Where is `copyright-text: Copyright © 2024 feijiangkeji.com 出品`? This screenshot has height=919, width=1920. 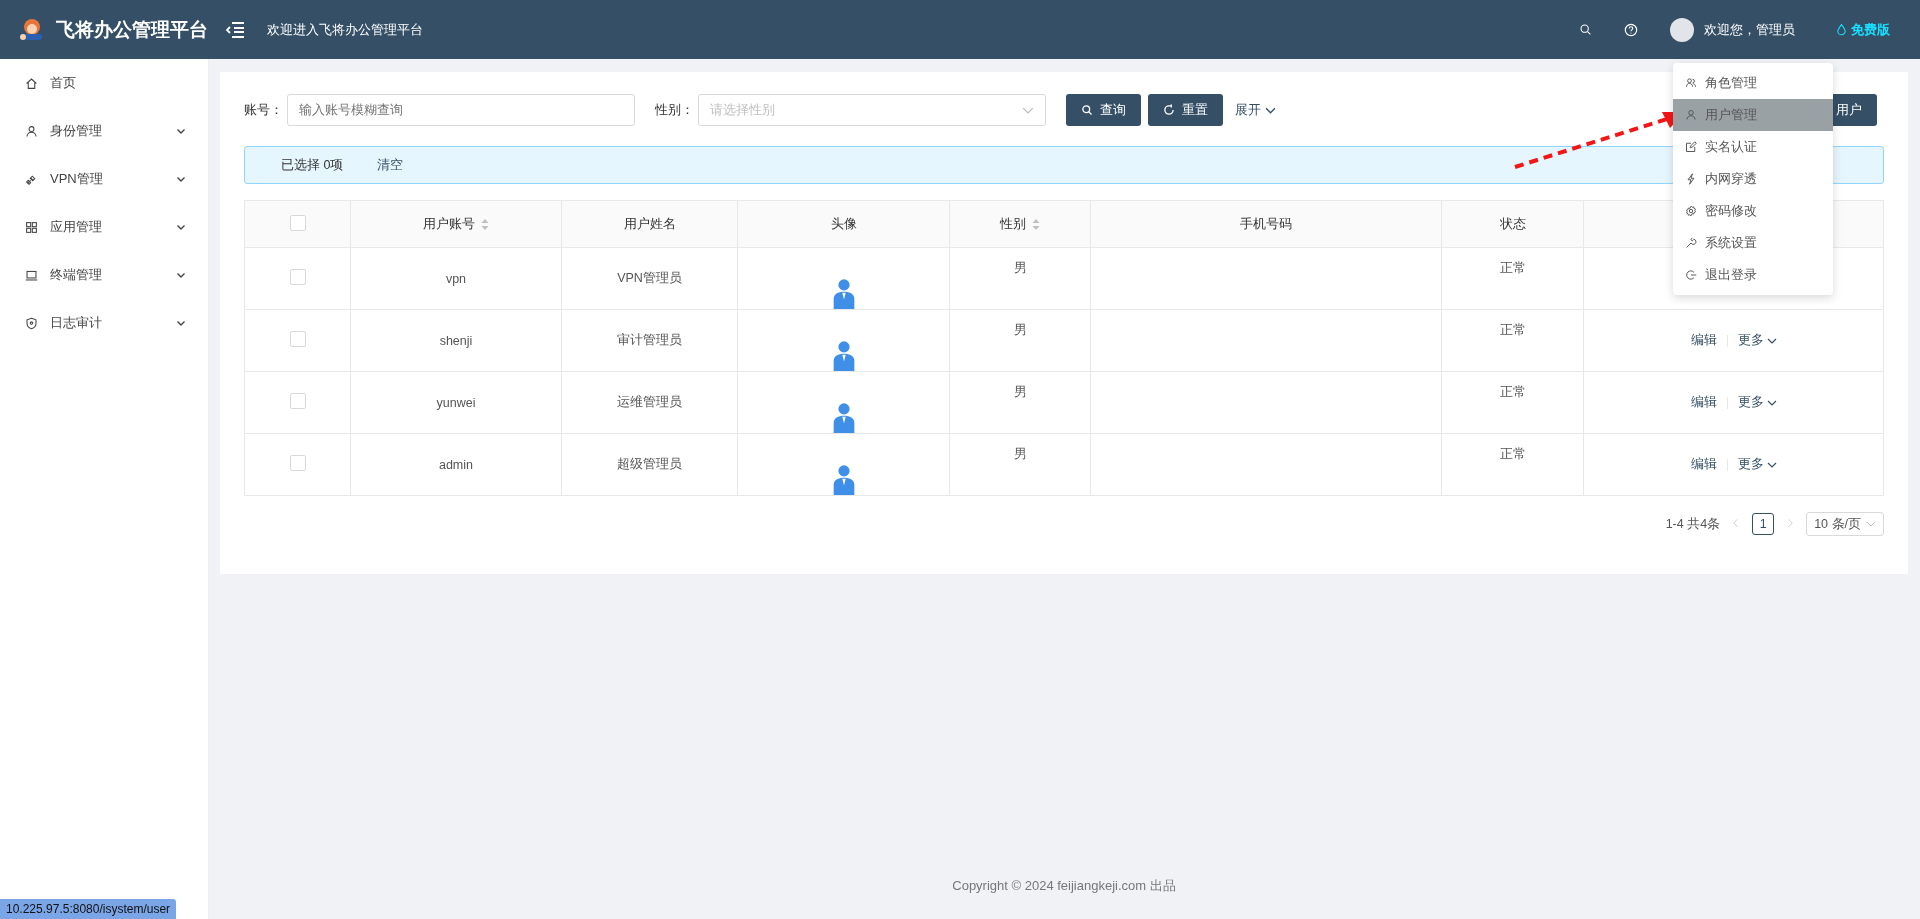
copyright-text: Copyright © 2024 feijiangkeji.com 出品 is located at coordinates (1064, 886).